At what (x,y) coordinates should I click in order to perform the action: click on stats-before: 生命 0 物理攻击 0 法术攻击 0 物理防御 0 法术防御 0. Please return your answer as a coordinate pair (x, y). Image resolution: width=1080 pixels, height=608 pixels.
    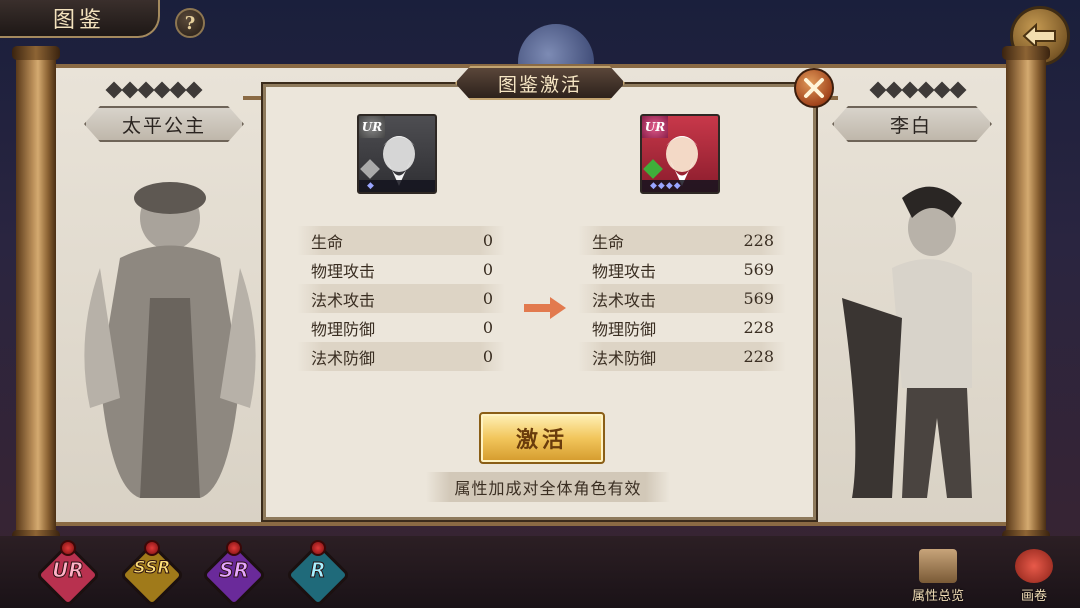
    Looking at the image, I should click on (401, 298).